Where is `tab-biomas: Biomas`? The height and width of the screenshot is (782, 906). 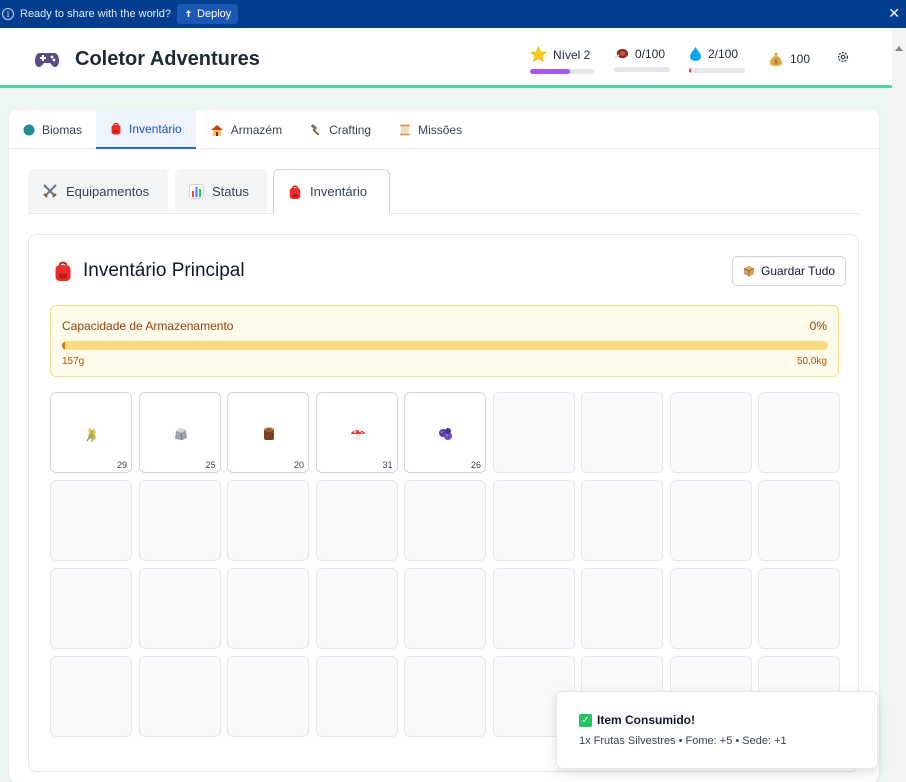
tab-biomas: Biomas is located at coordinates (52, 129).